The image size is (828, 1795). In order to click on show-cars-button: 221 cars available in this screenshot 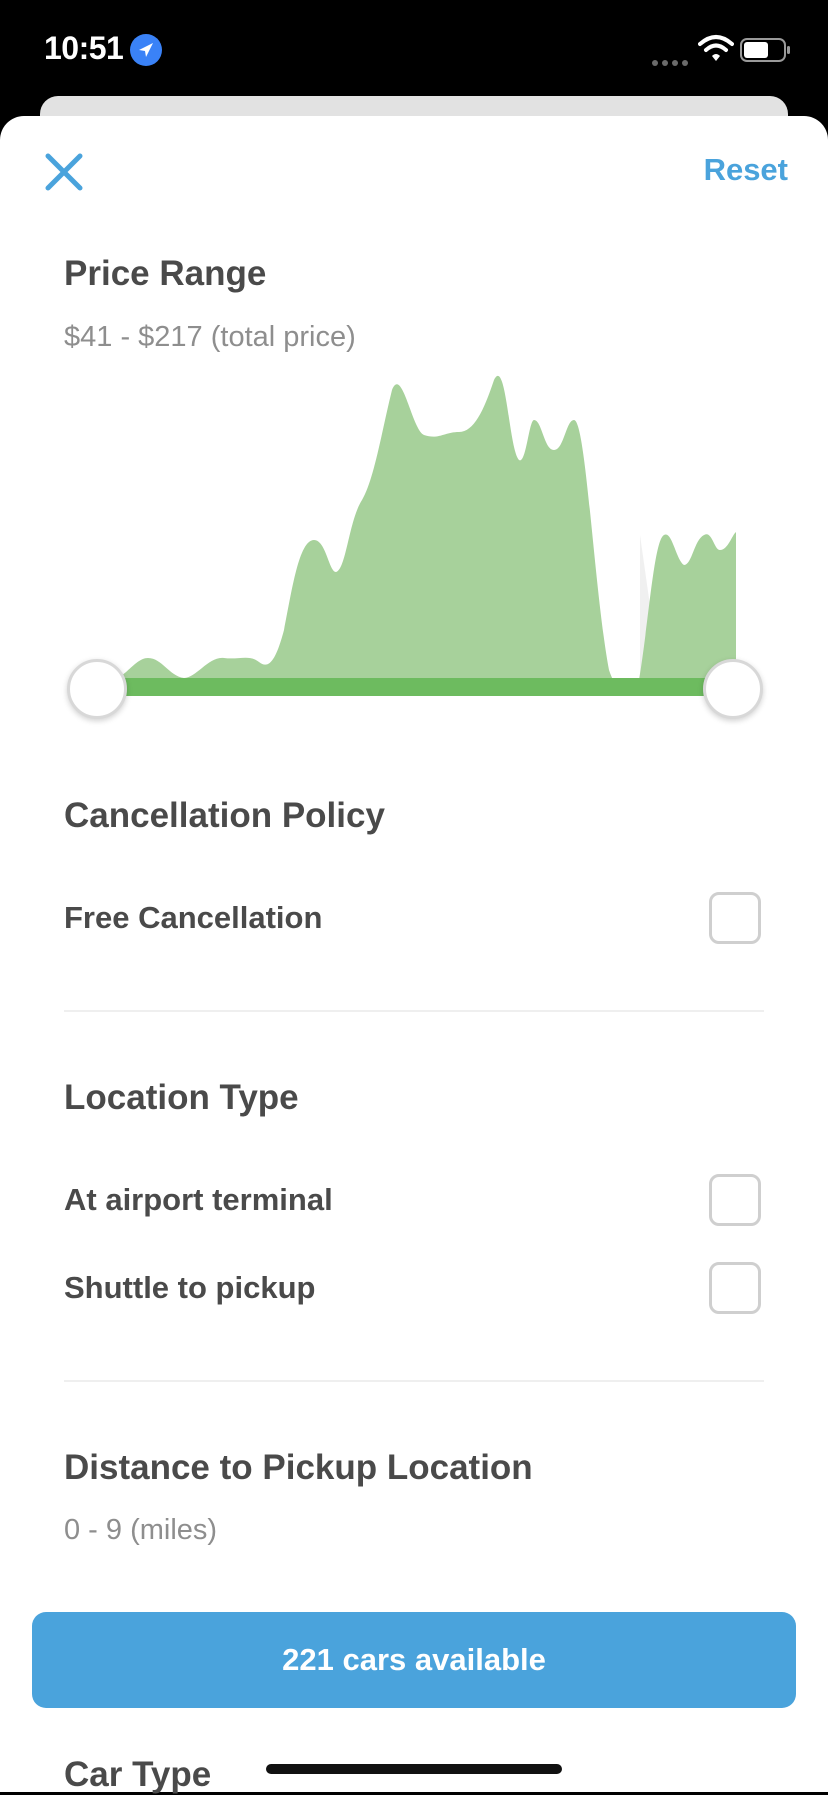, I will do `click(414, 1660)`.